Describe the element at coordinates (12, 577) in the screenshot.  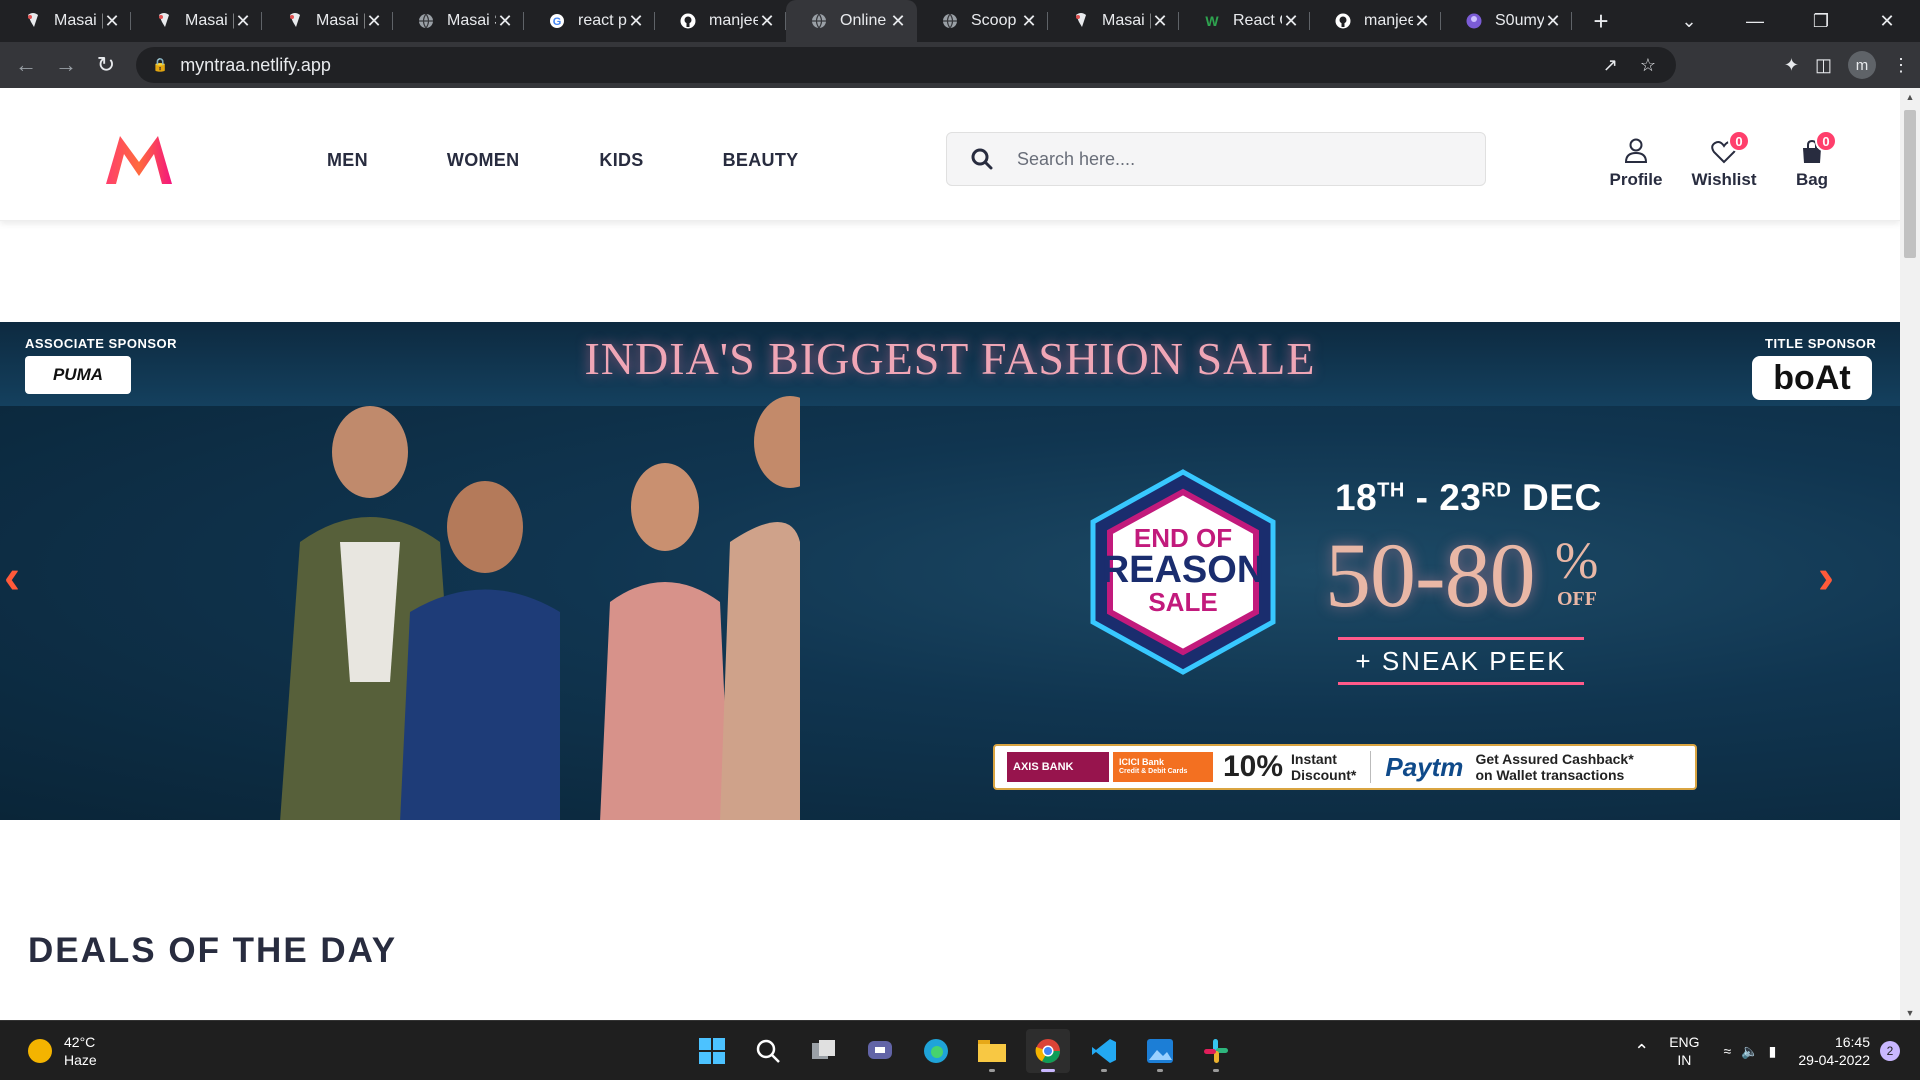
I see `carousel-prev-arrow: ‹` at that location.